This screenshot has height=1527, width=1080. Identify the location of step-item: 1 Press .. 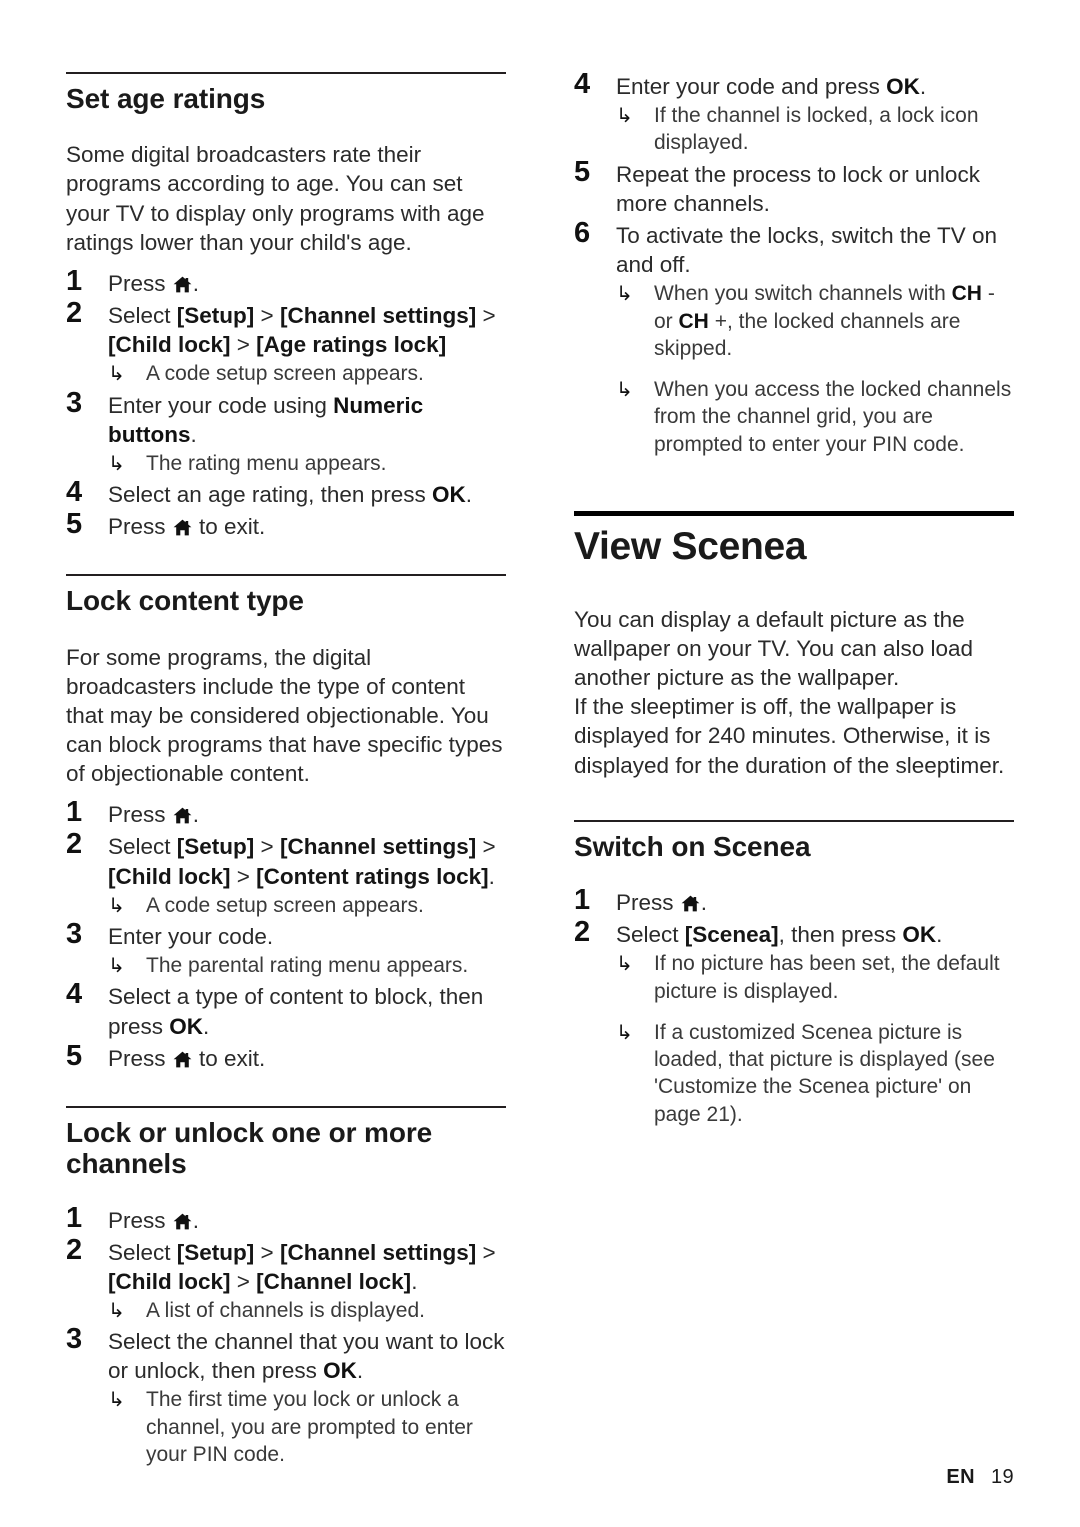
(286, 281).